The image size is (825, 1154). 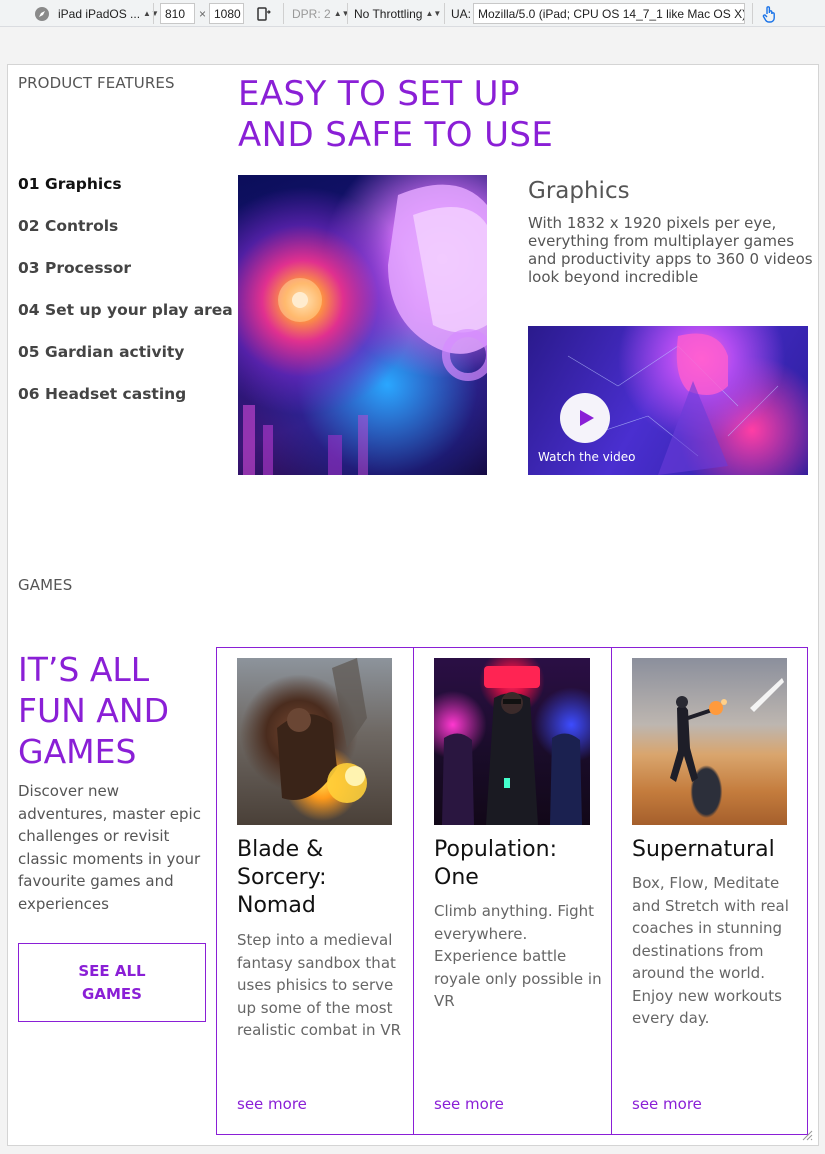 What do you see at coordinates (469, 1104) in the screenshot?
I see `see-more-link-population-one: see more` at bounding box center [469, 1104].